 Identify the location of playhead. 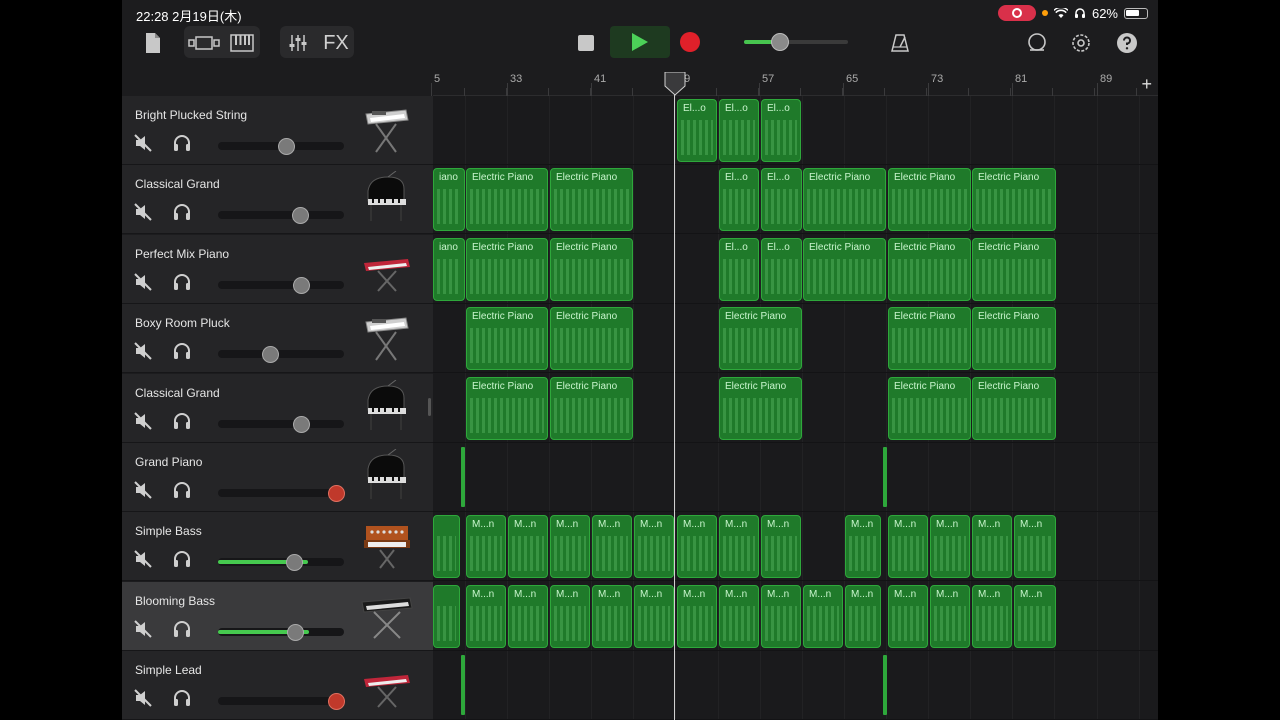
(674, 396).